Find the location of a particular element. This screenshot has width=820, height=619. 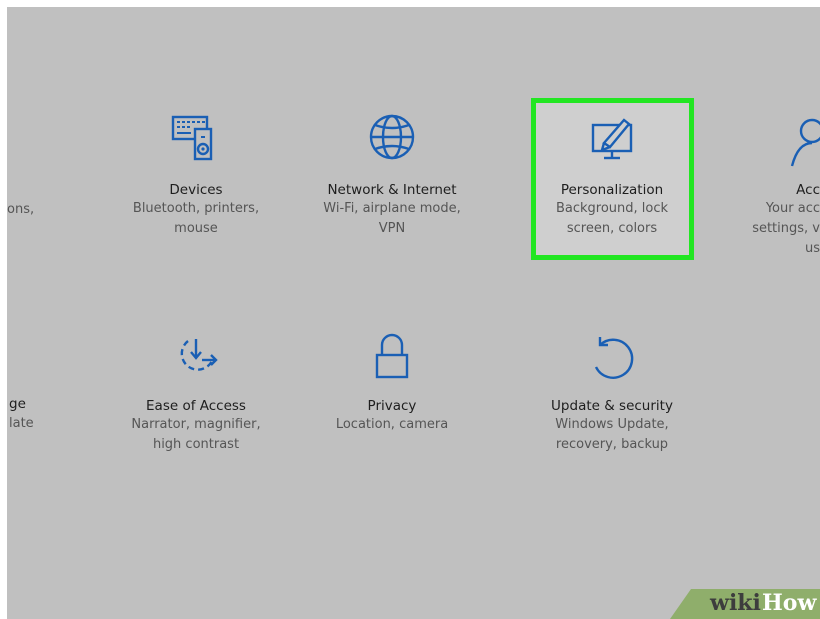

ease-of-access-icon is located at coordinates (199, 355).